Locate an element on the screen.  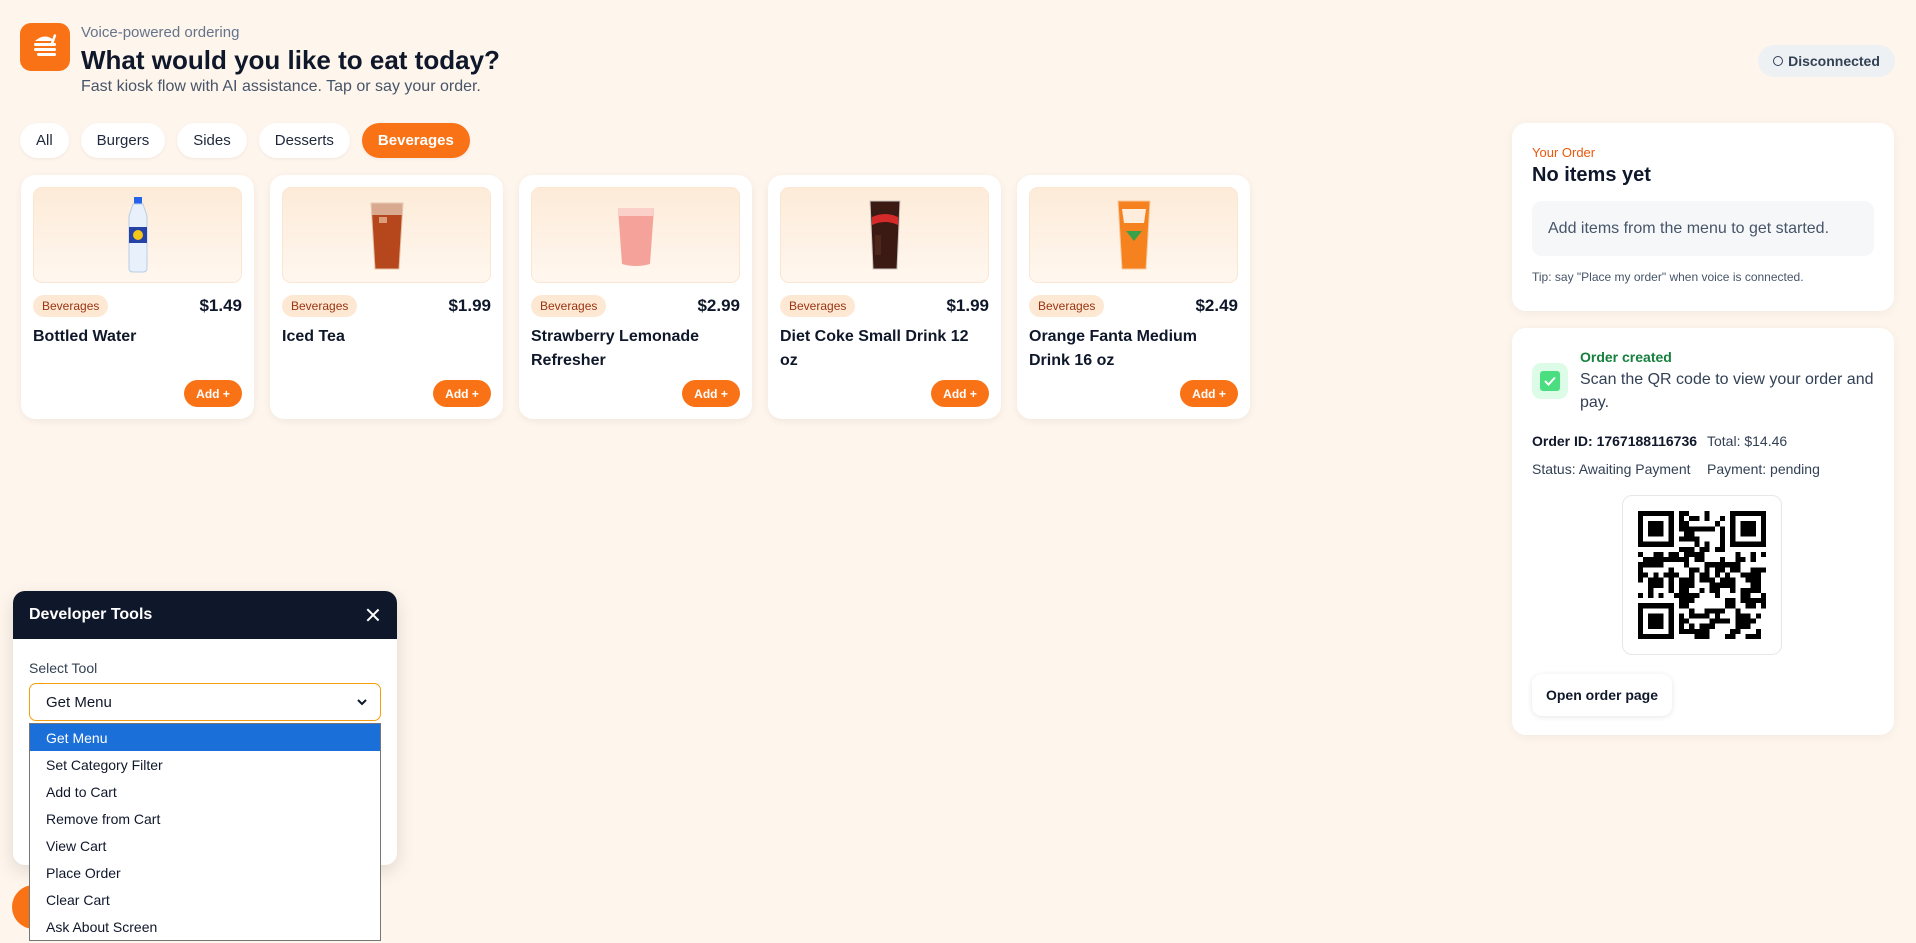
menu-item-card: Beverages $1.49 Bottled Water Add + is located at coordinates (137, 297).